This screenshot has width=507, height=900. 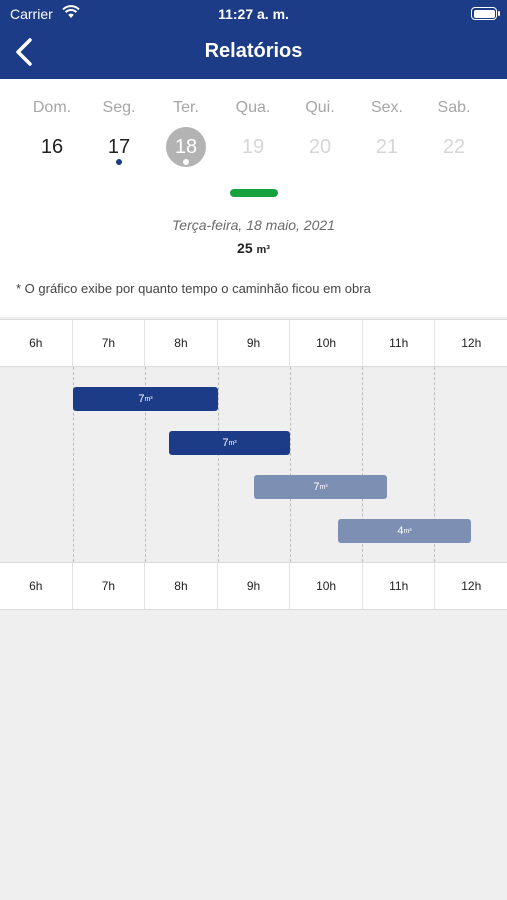 What do you see at coordinates (253, 147) in the screenshot?
I see `day-number: 19` at bounding box center [253, 147].